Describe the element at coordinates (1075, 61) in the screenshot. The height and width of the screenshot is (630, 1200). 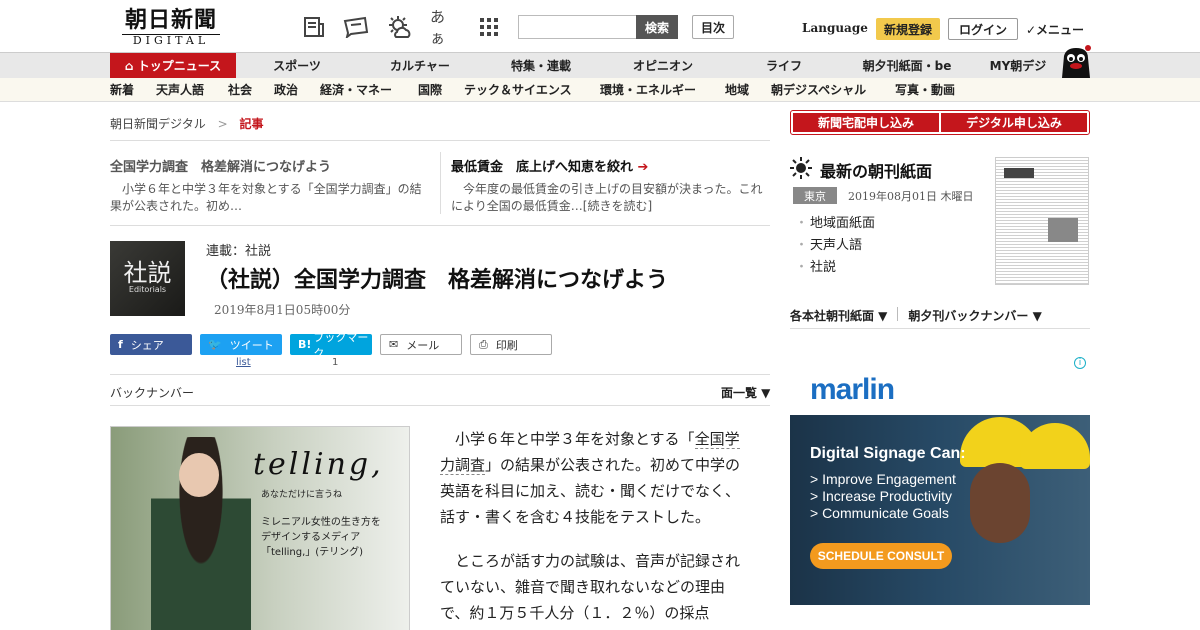
I see `mascot-icon` at that location.